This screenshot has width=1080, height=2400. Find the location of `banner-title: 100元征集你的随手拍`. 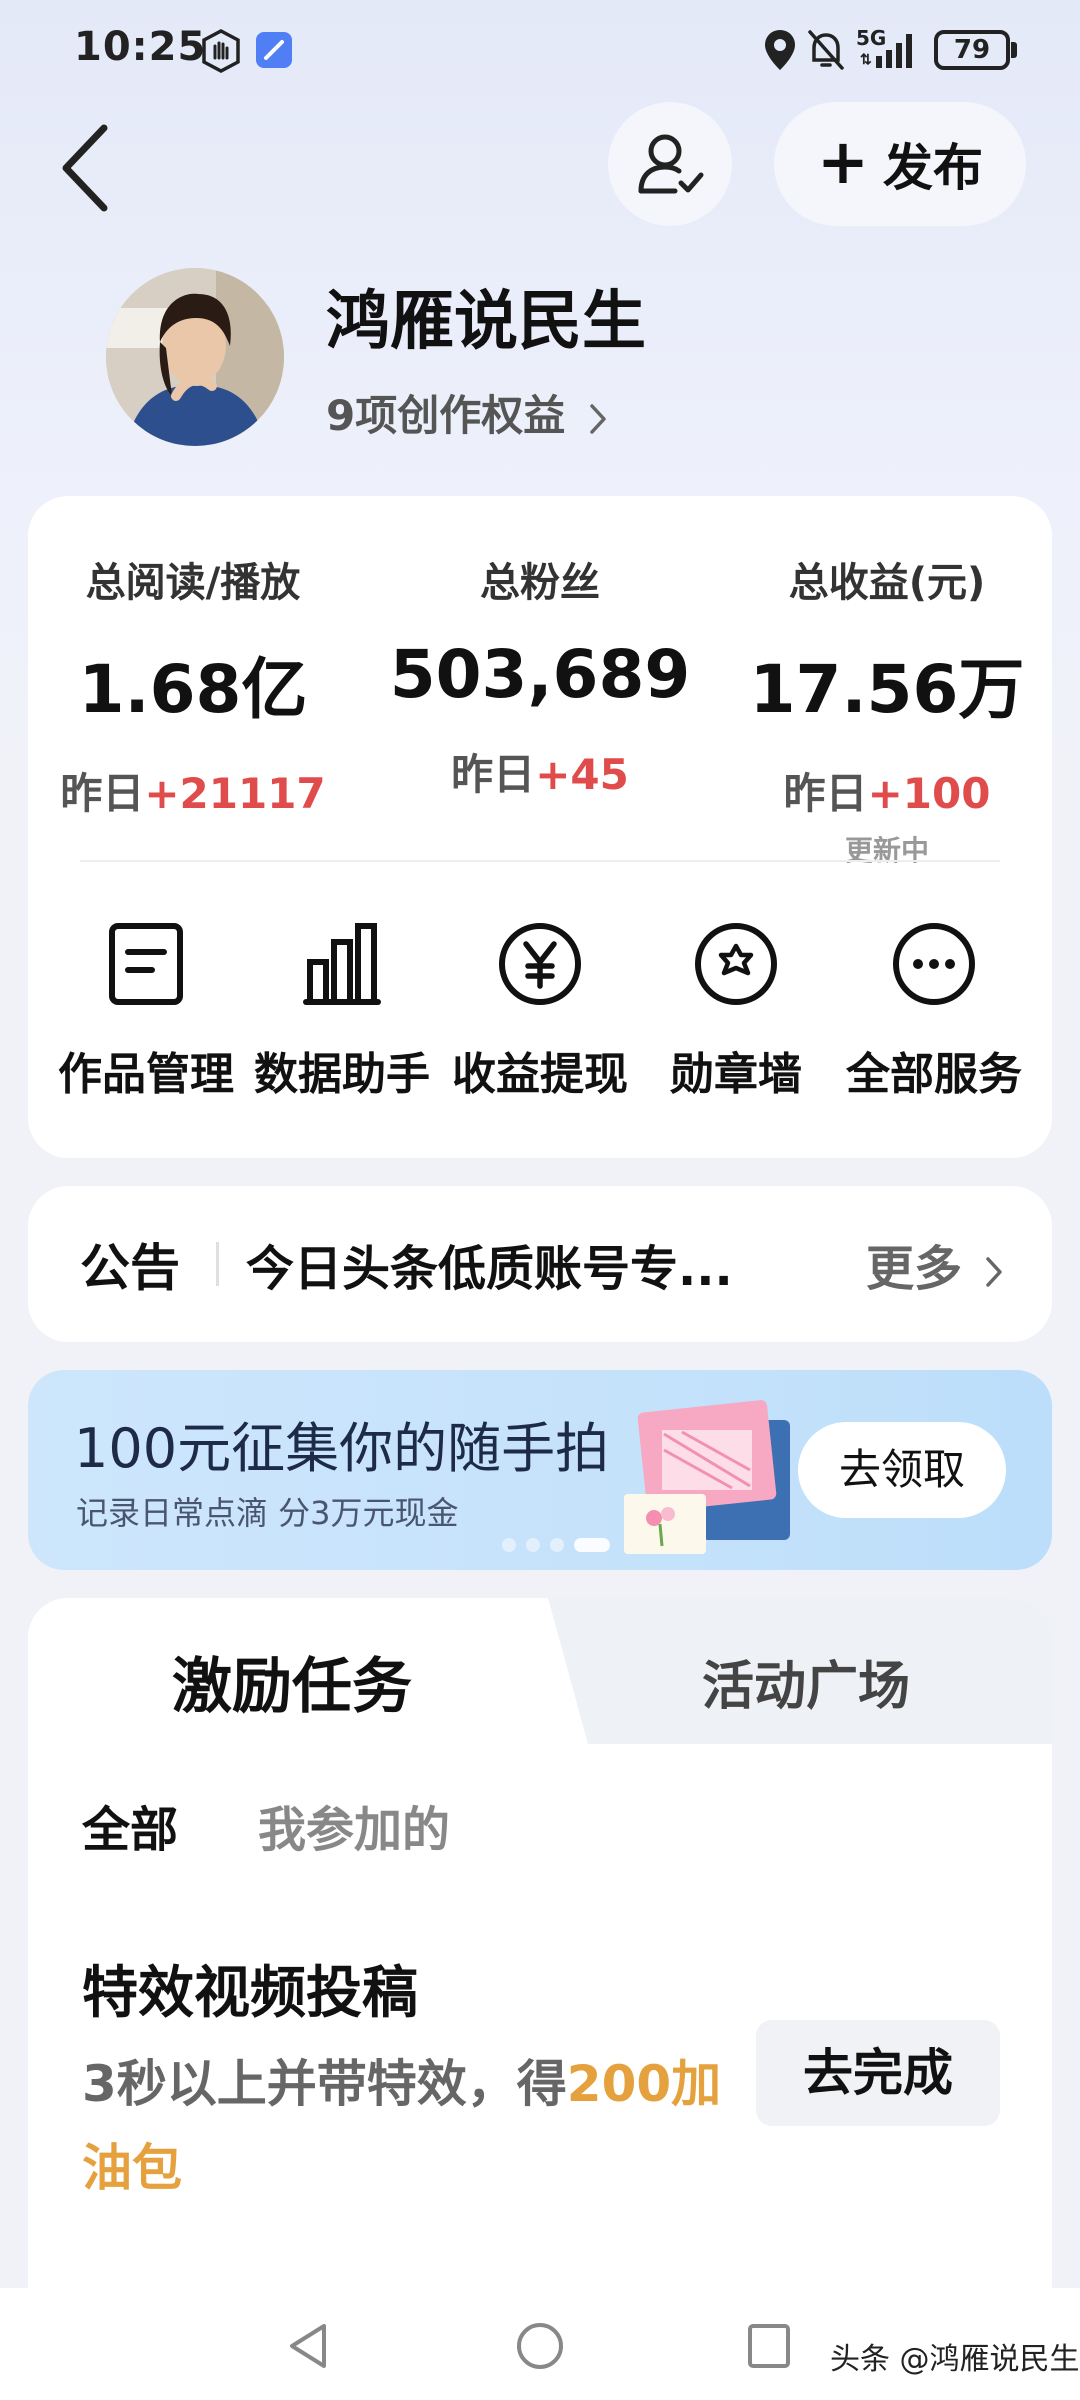

banner-title: 100元征集你的随手拍 is located at coordinates (342, 1448).